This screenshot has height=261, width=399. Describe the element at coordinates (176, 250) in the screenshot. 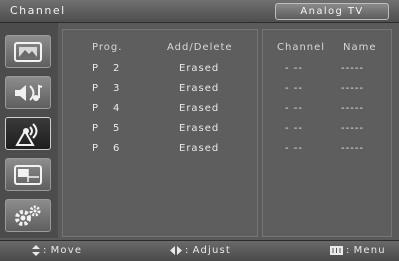

I see `left-right-arrow-icon` at that location.